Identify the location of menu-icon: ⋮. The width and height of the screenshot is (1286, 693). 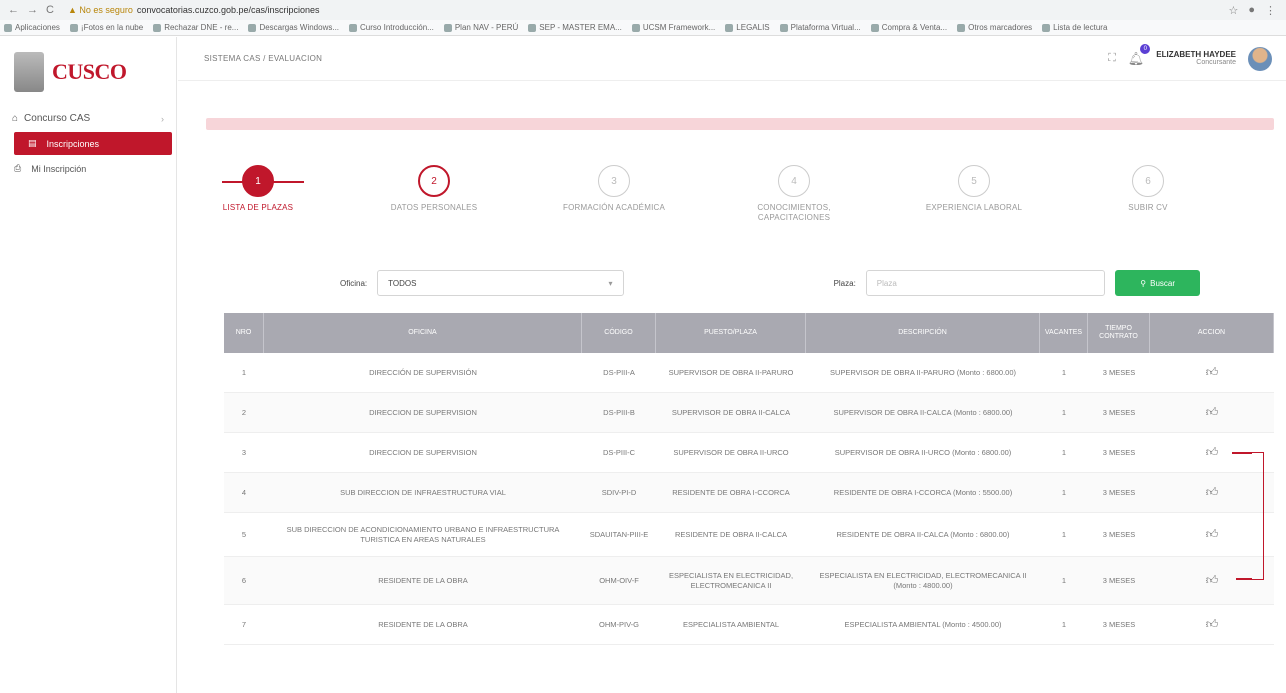
(1270, 10).